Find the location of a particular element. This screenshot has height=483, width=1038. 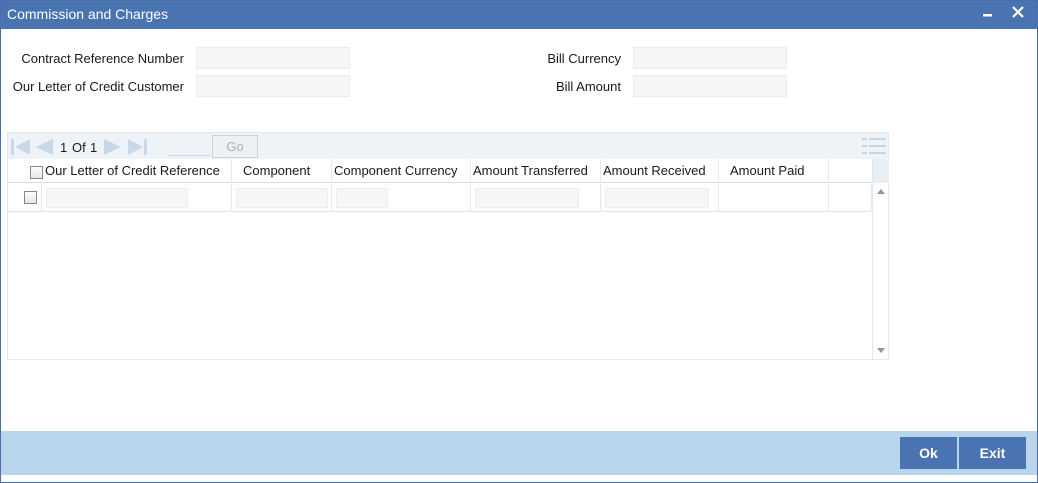

bill-amount-label: Bill Amount is located at coordinates (588, 86).